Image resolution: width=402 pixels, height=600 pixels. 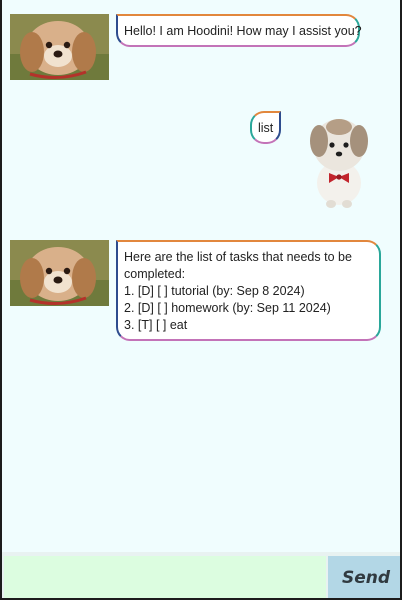 I want to click on white-dog-with-bow-icon, so click(x=337, y=160).